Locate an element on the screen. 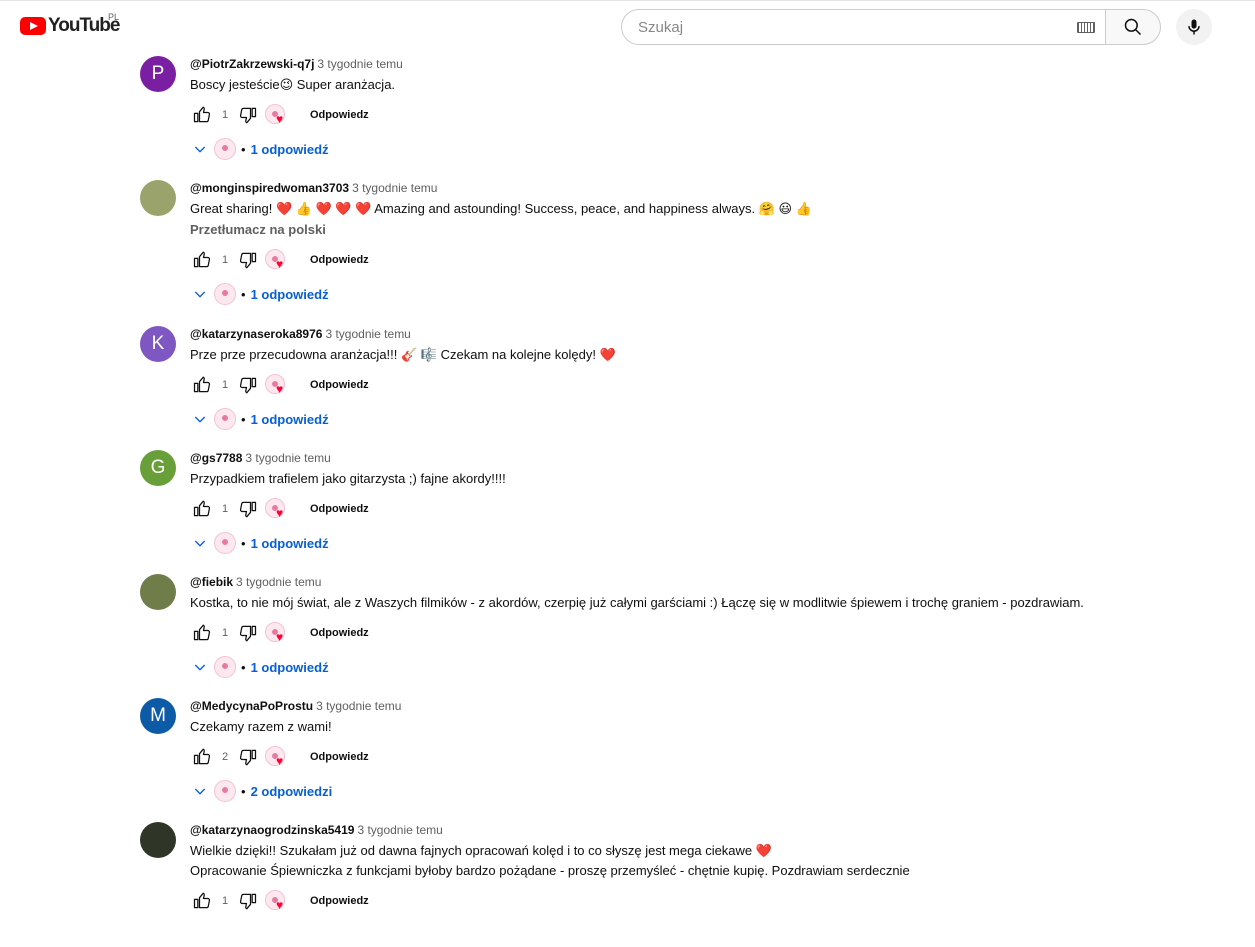 This screenshot has height=947, width=1255. comment-author: @fiebik is located at coordinates (211, 582).